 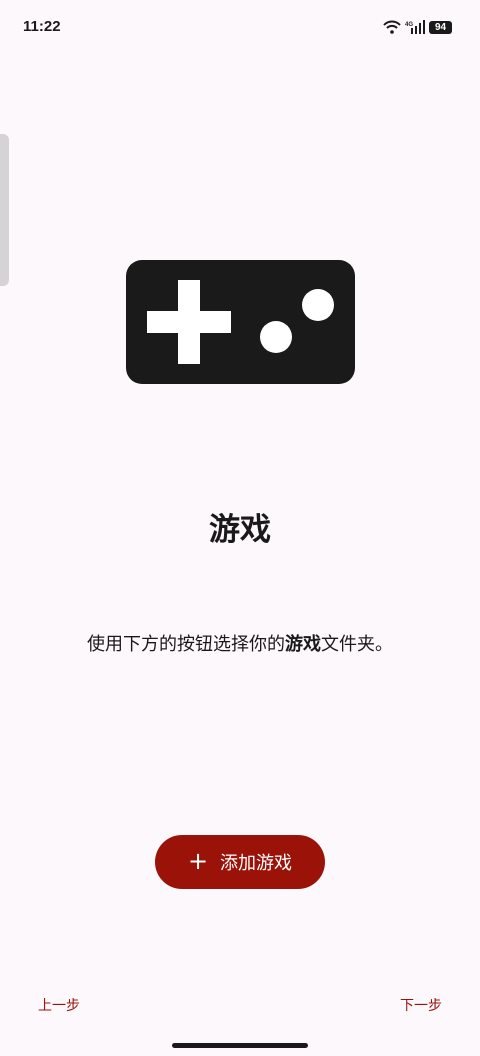 I want to click on network-label: 4G, so click(x=409, y=25).